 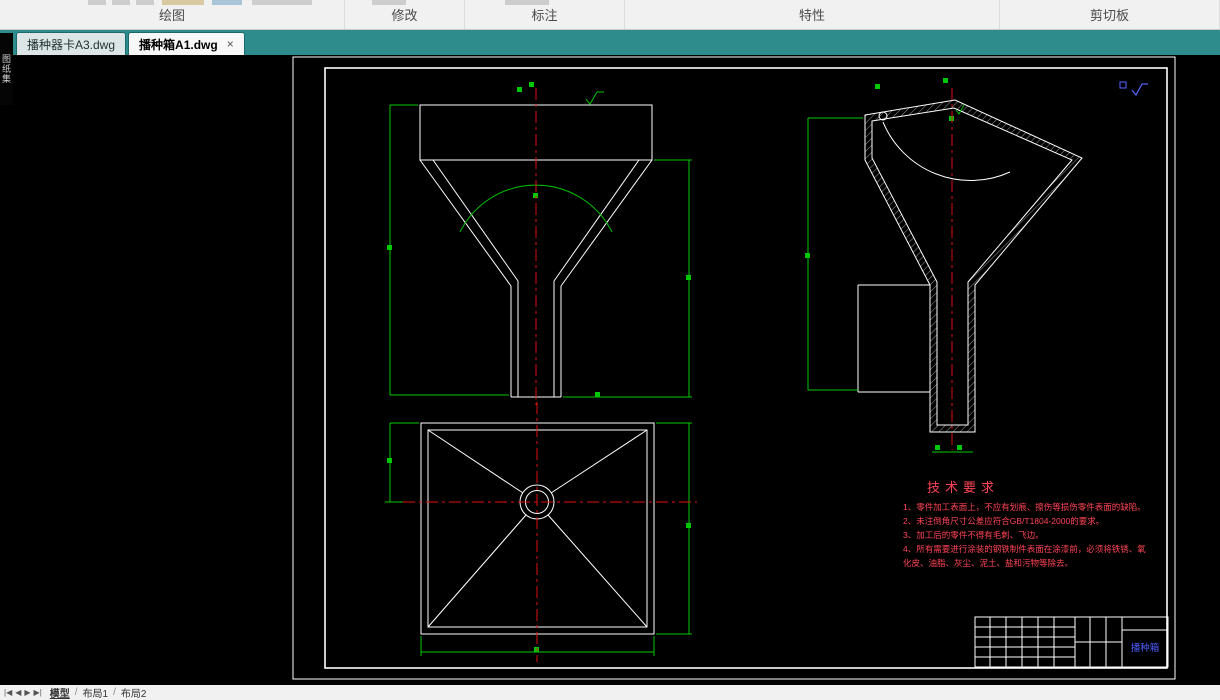 What do you see at coordinates (60, 692) in the screenshot?
I see `tab-model: 模型` at bounding box center [60, 692].